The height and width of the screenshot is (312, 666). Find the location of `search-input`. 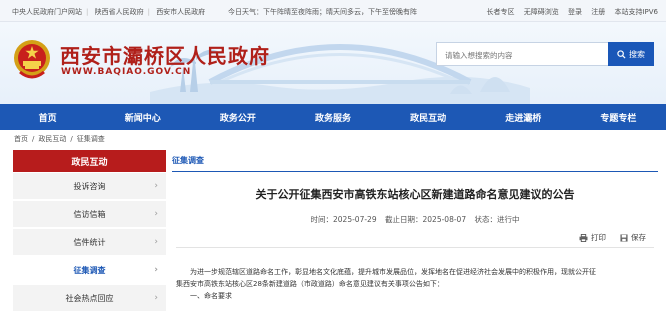

search-input is located at coordinates (529, 55).